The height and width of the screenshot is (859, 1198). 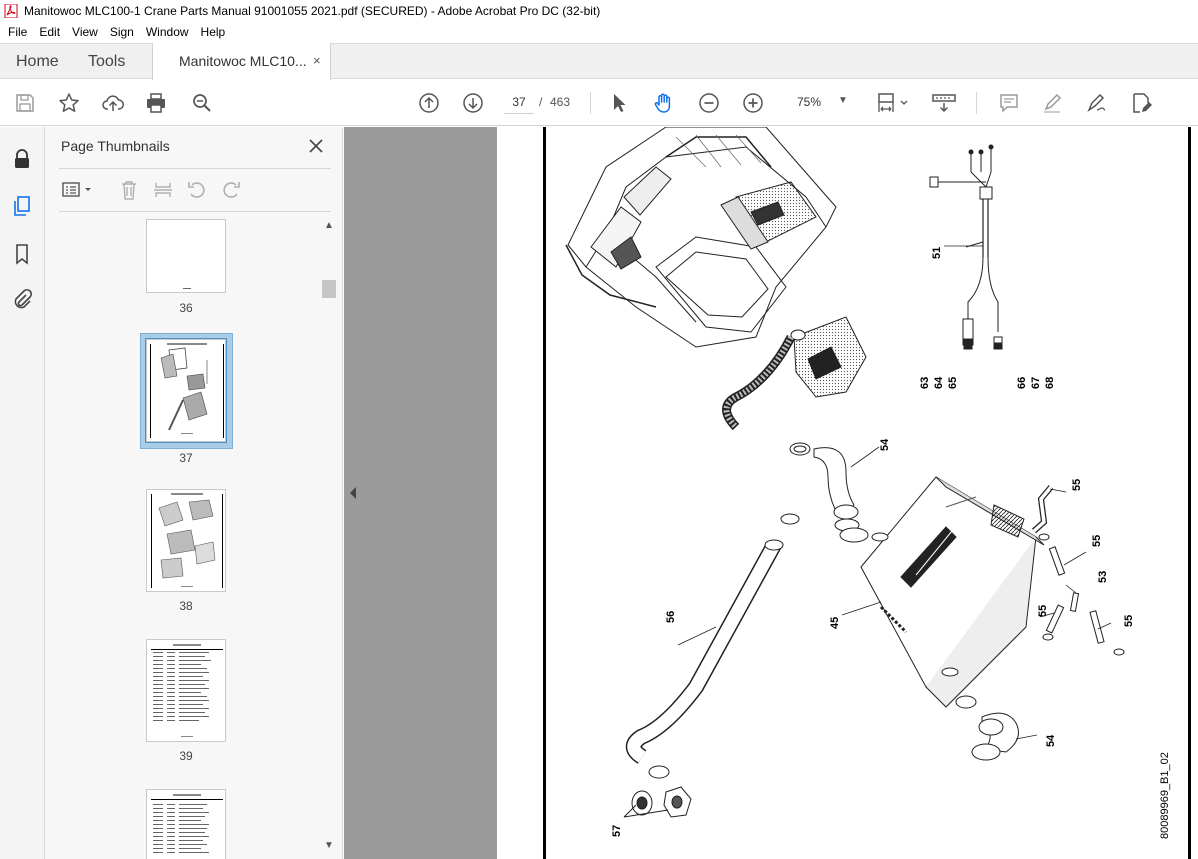 What do you see at coordinates (599, 103) in the screenshot?
I see `toolbar: / 463 75% ▼` at bounding box center [599, 103].